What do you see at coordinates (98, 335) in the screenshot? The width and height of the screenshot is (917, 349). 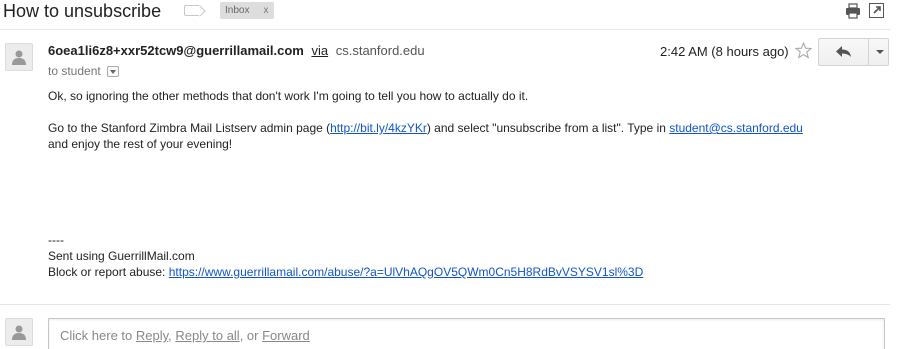 I see `reply-box-prefix: Click here to` at bounding box center [98, 335].